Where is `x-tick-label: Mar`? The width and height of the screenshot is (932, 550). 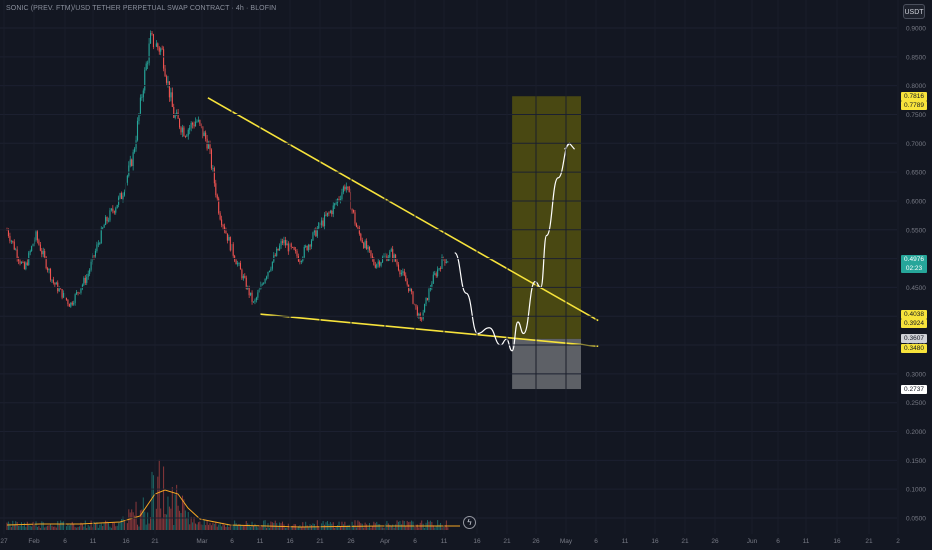 x-tick-label: Mar is located at coordinates (202, 541).